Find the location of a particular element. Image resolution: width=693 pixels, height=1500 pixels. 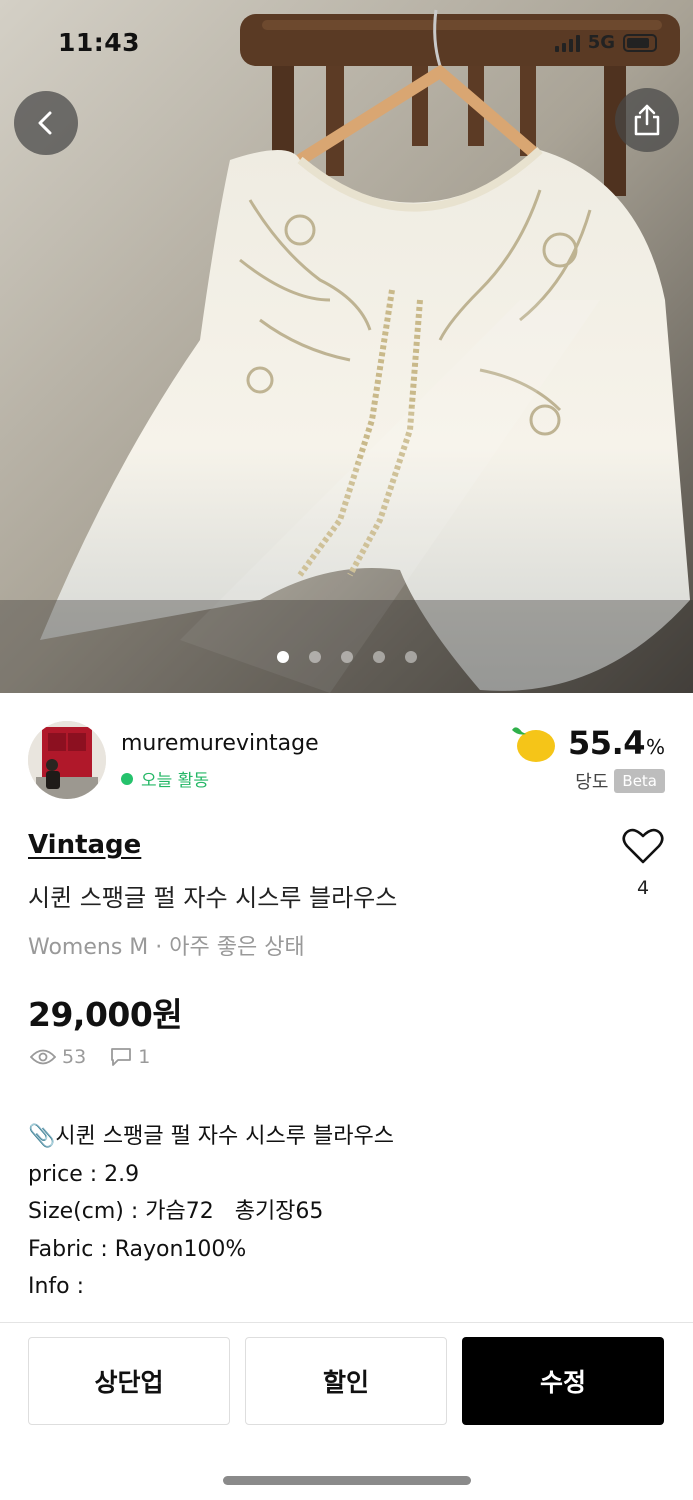

chevron-left-icon is located at coordinates (45, 123).